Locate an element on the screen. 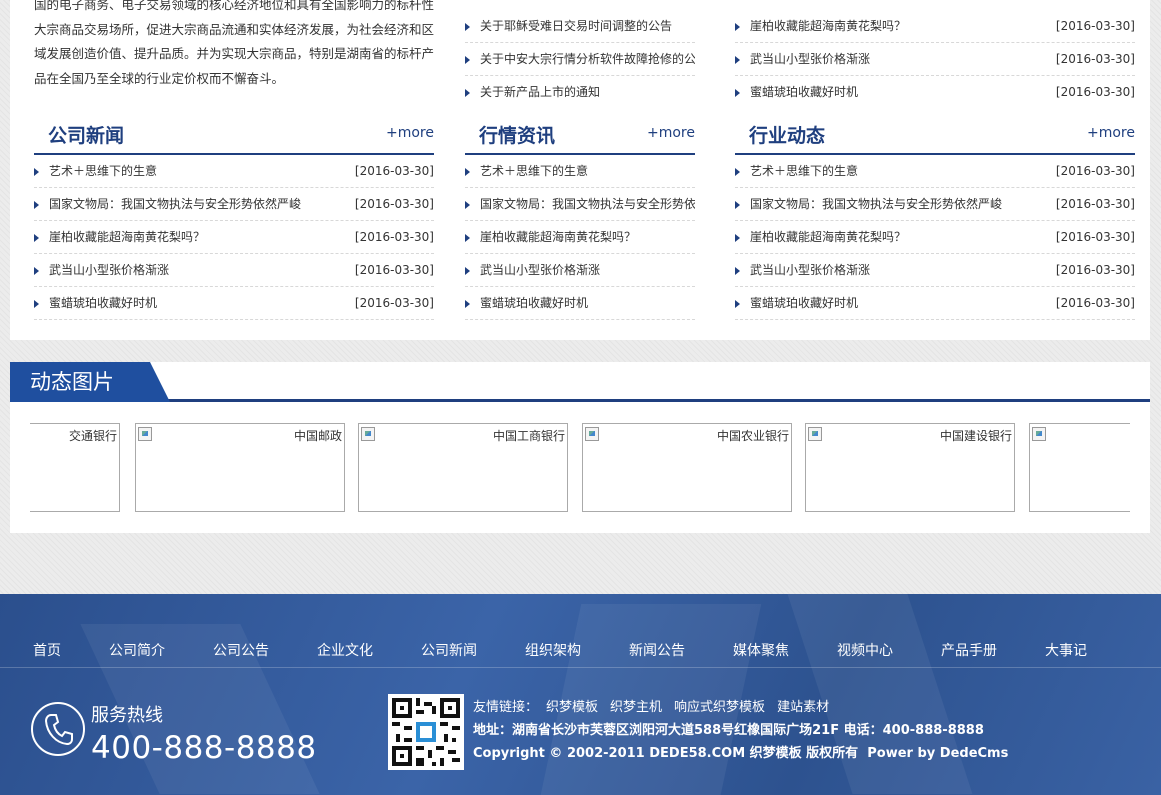 The image size is (1161, 795). logo-card-bocom: 交通银行 is located at coordinates (75, 467).